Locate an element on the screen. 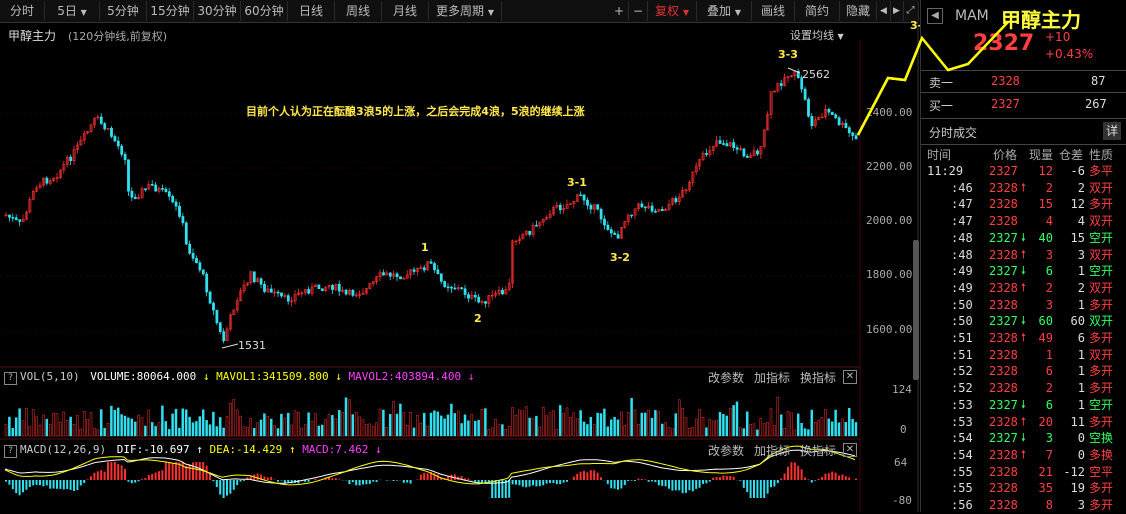  vol-switch-indicator-button: 换指标 is located at coordinates (818, 377).